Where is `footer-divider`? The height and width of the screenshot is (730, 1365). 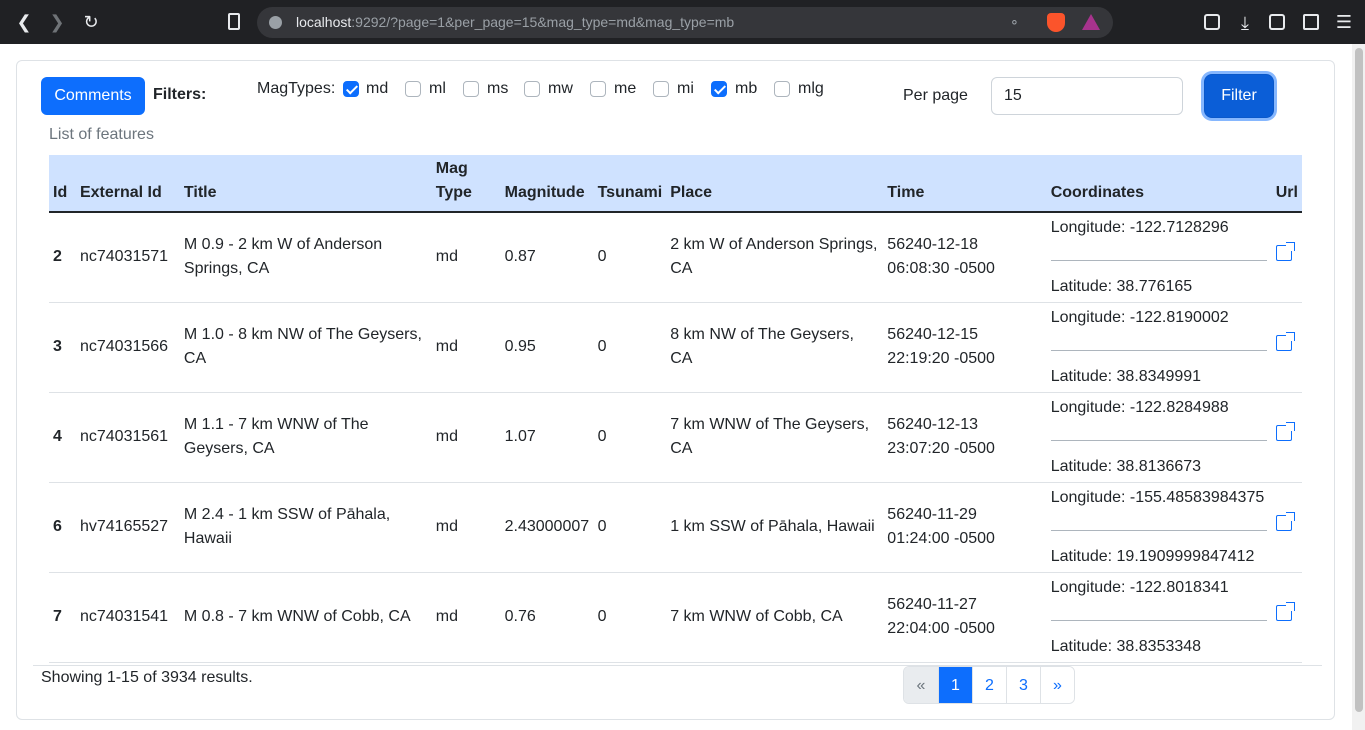
footer-divider is located at coordinates (677, 665).